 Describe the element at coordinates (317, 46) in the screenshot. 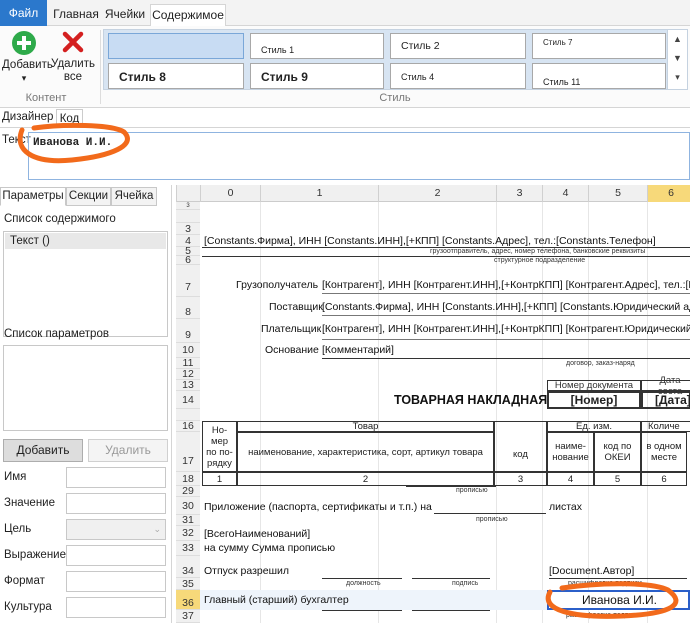

I see `style-item-1: Стиль 1` at that location.